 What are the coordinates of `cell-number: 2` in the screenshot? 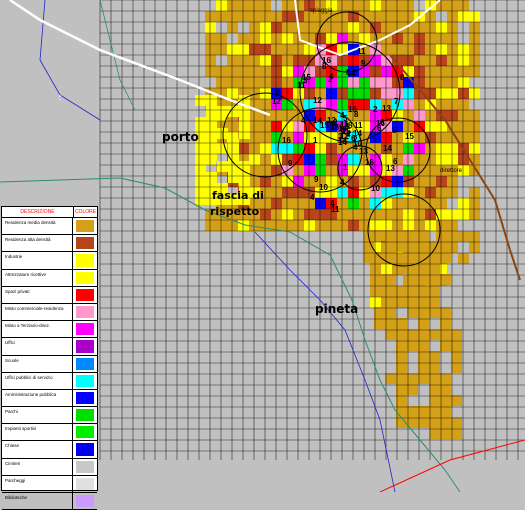 It's located at (375, 109).